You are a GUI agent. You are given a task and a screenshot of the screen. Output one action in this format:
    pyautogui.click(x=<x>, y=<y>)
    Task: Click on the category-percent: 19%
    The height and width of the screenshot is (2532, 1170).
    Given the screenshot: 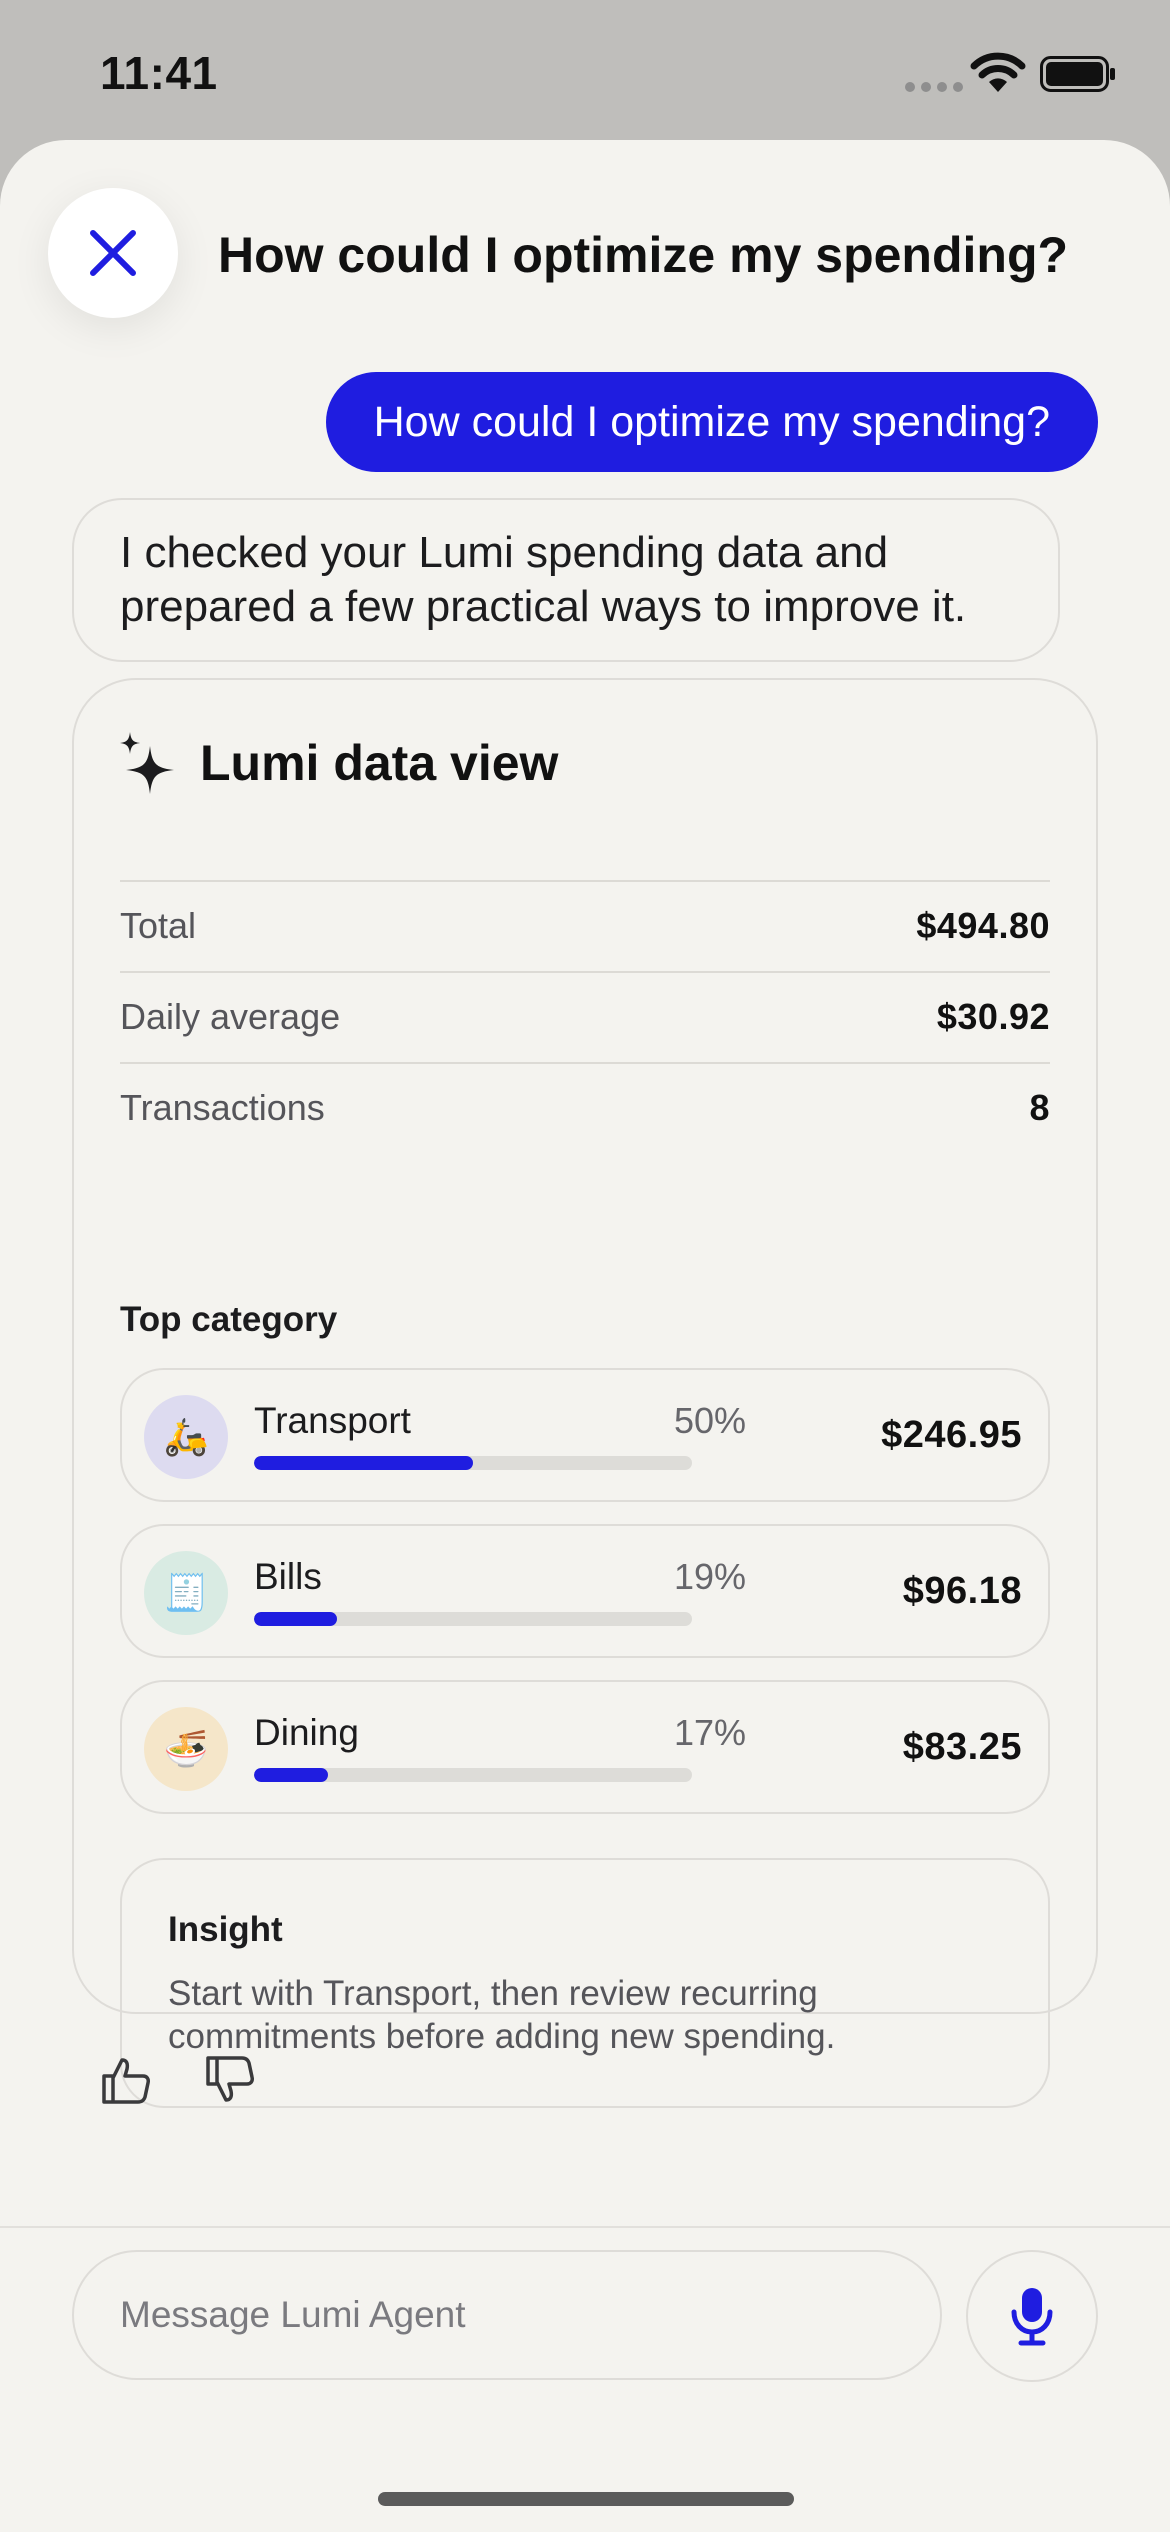 What is the action you would take?
    pyautogui.click(x=709, y=1576)
    